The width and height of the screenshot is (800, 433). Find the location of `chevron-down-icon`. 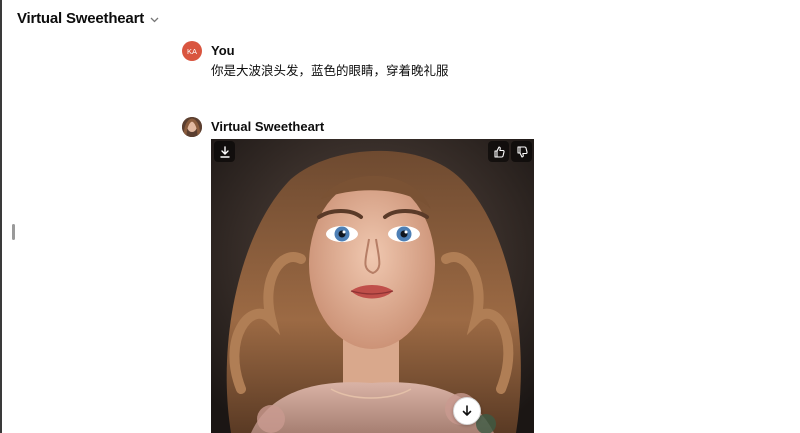

chevron-down-icon is located at coordinates (154, 20).